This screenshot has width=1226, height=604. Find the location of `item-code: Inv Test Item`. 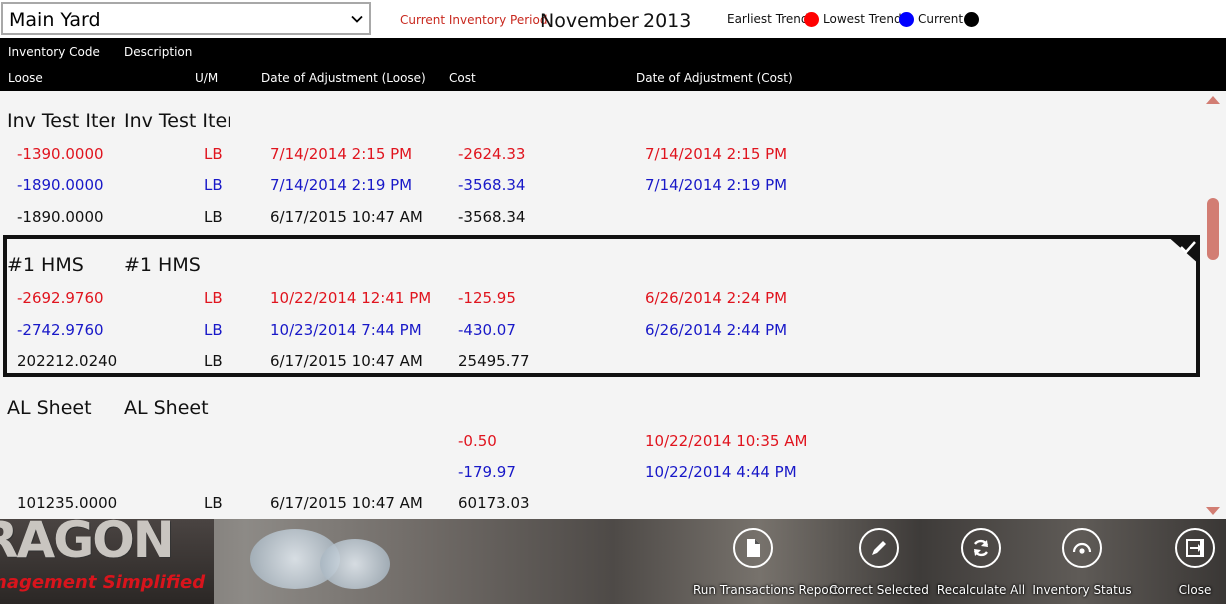

item-code: Inv Test Item is located at coordinates (61, 121).